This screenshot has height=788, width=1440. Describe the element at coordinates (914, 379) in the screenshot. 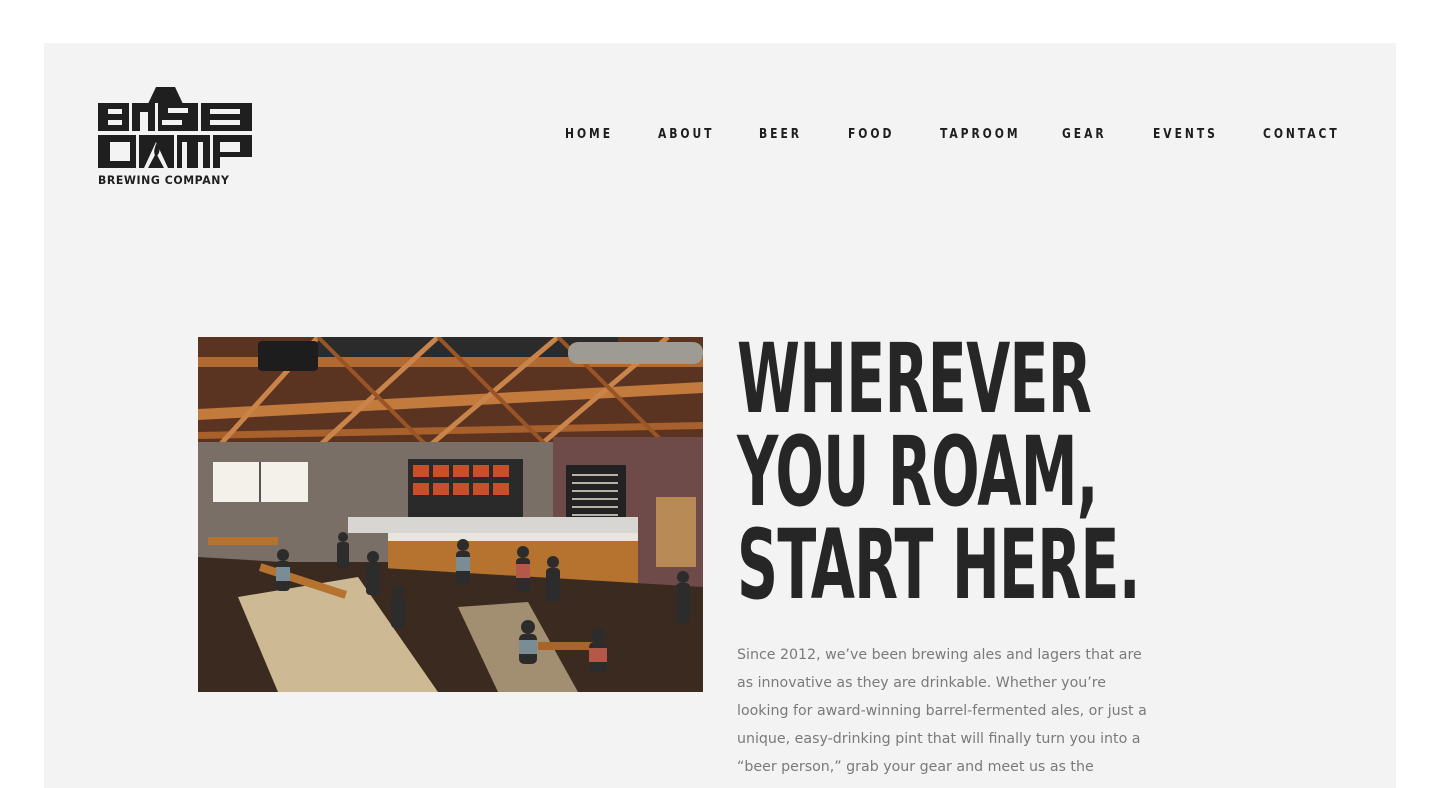

I see `headline-line-1: WHEREVER` at that location.